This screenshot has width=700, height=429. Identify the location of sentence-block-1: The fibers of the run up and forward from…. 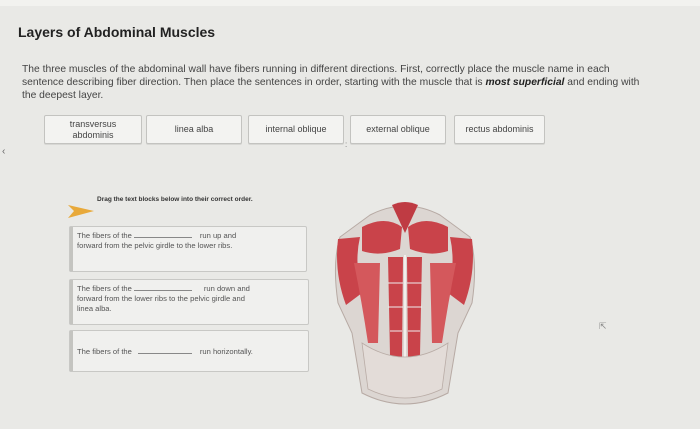
(188, 249).